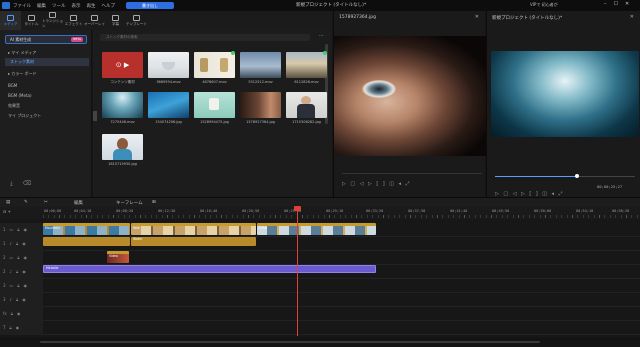  Describe the element at coordinates (260, 110) in the screenshot. I see `media-item: 1578927364.jpg` at that location.